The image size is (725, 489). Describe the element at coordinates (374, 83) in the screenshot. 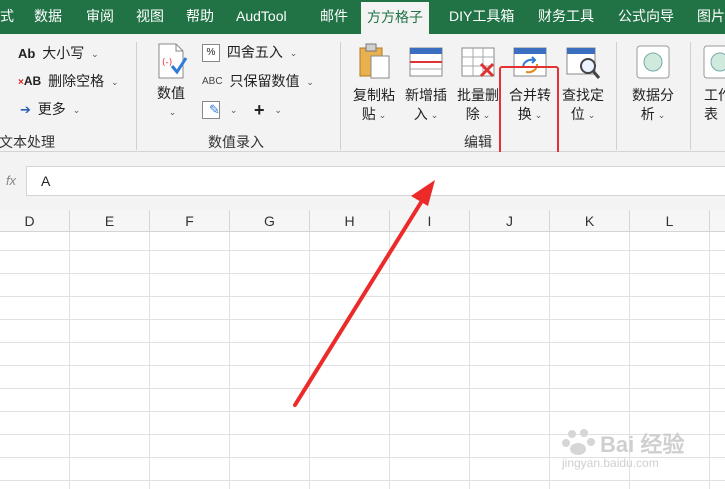

I see `copy-paste-button: 复制粘 贴 ⌄` at that location.